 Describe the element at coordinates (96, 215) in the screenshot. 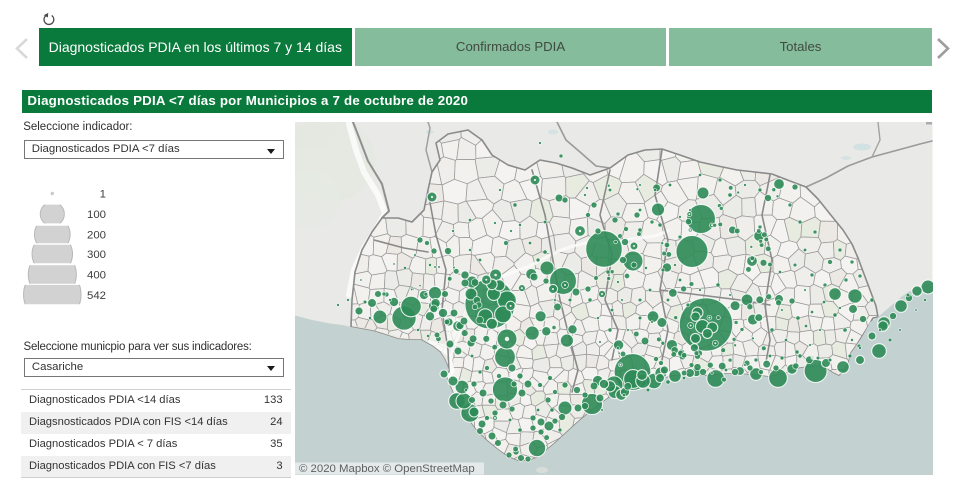

I see `svg-text: 100` at that location.